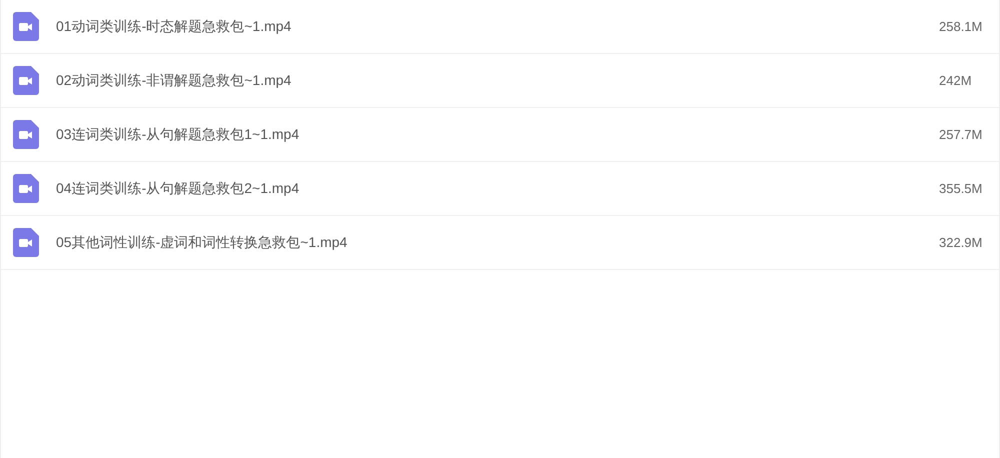  I want to click on file-name: 02动词类训练-非谓解题急救包~1.mp4, so click(174, 80).